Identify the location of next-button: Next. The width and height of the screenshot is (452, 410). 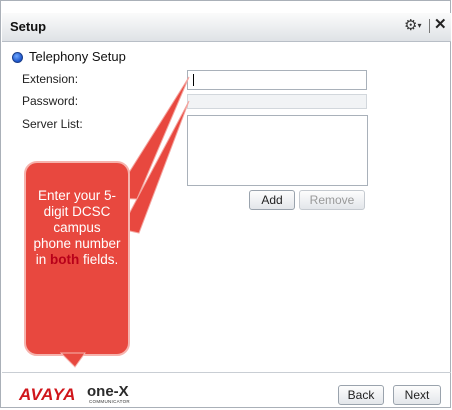
(417, 395).